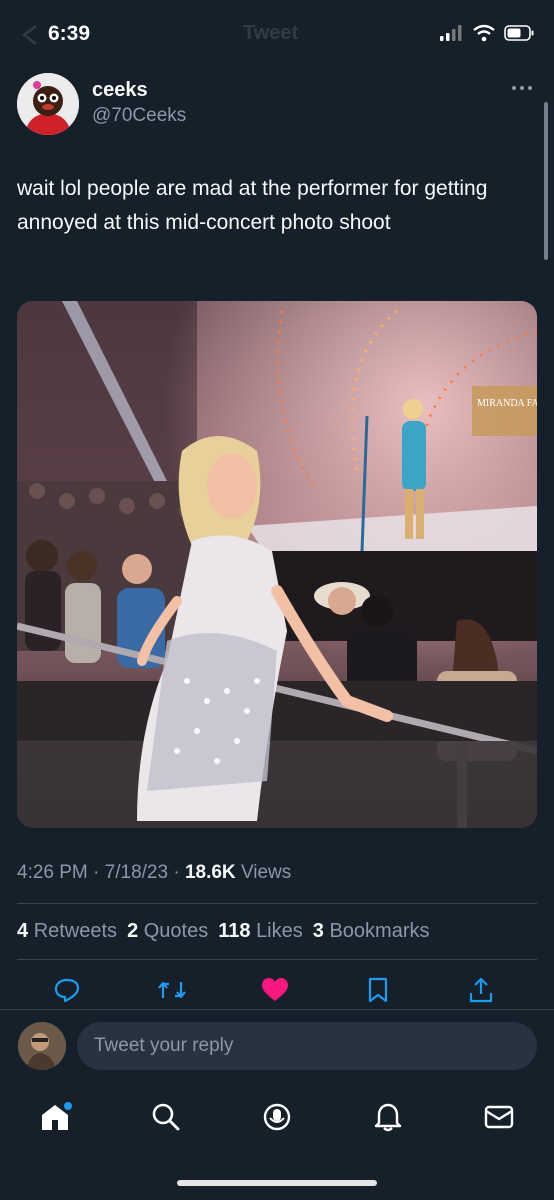 The image size is (554, 1200). I want to click on signal-icon, so click(451, 33).